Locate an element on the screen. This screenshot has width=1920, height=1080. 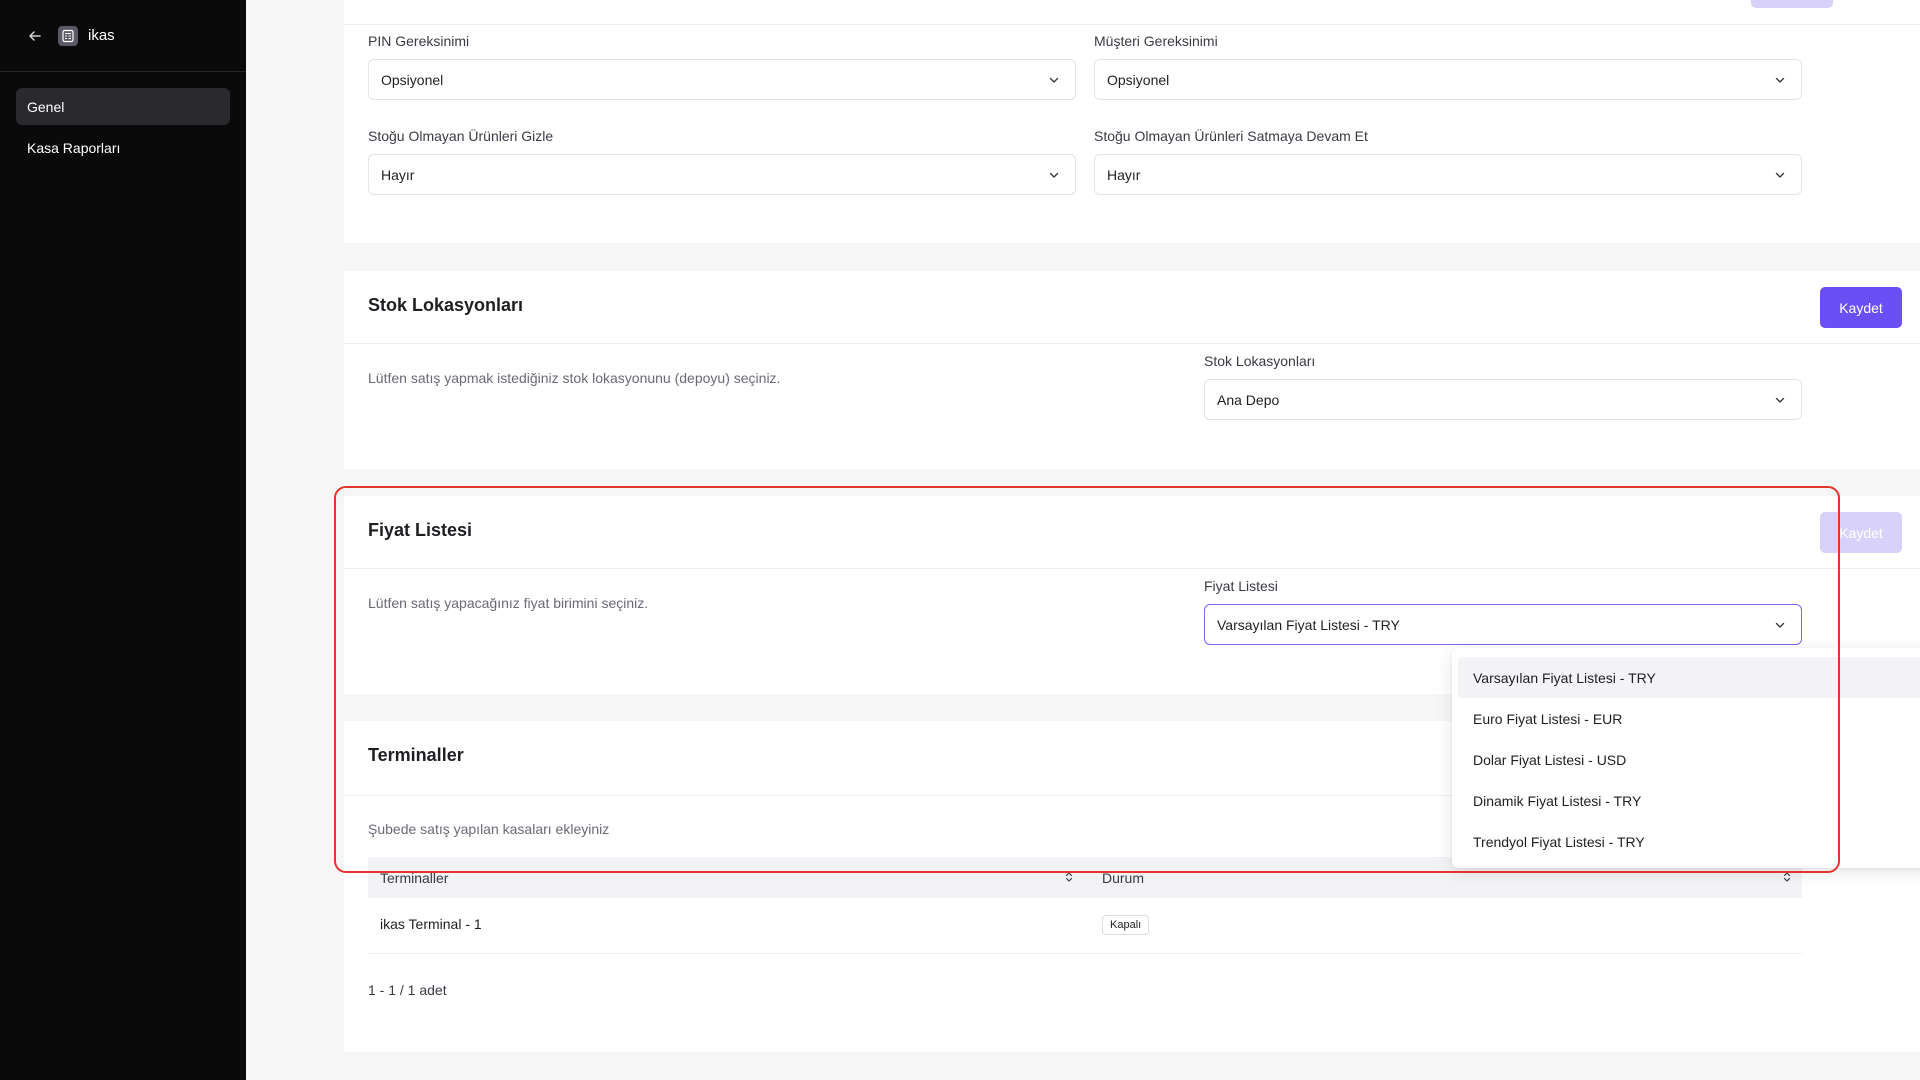
app-logo-icon is located at coordinates (68, 35).